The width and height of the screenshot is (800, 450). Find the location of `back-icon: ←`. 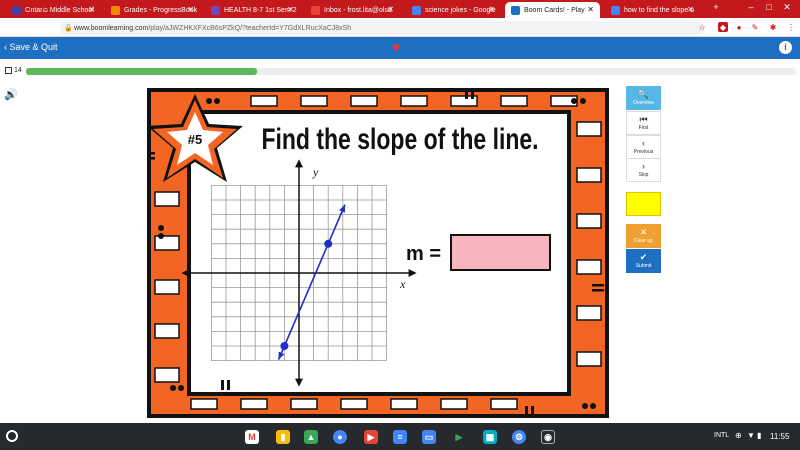

back-icon: ← is located at coordinates (11, 8).